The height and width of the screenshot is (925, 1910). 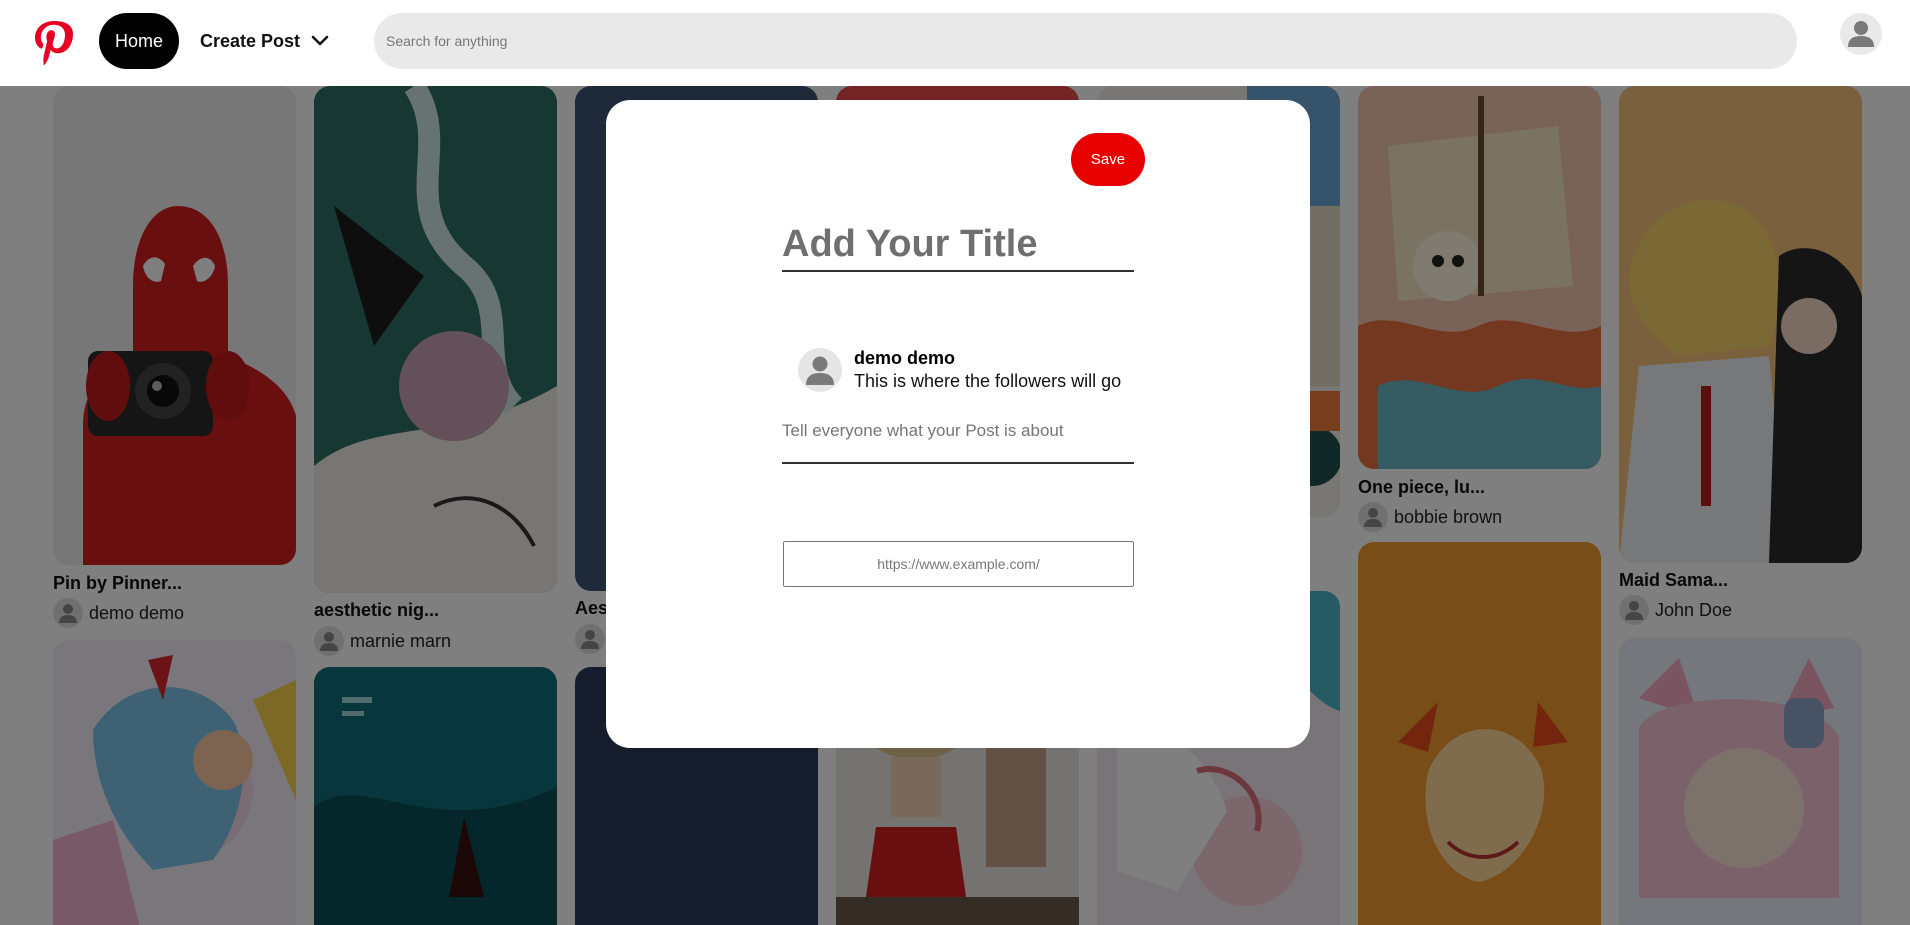 What do you see at coordinates (958, 442) in the screenshot?
I see `post-description-input` at bounding box center [958, 442].